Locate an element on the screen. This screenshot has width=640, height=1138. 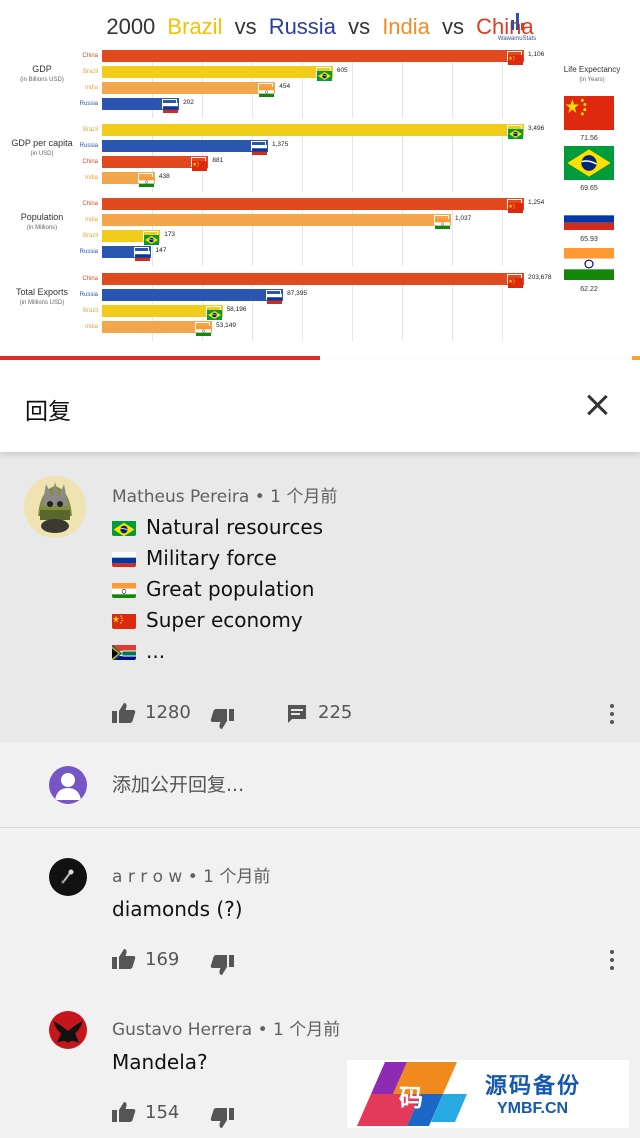
user-icon is located at coordinates (68, 786).